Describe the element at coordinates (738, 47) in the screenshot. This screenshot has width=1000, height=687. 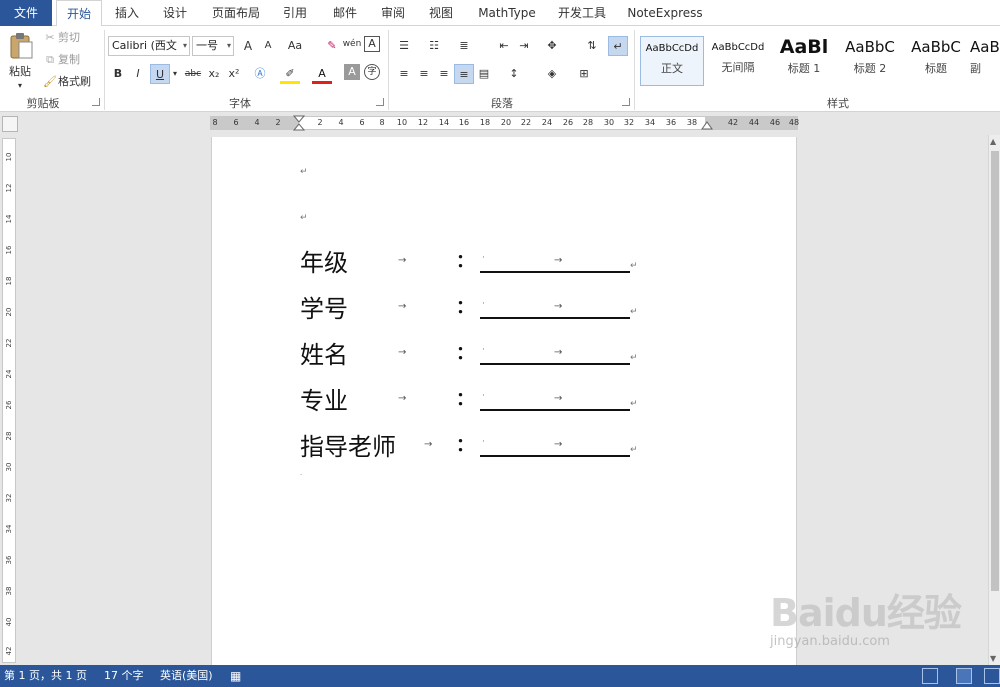
I see `style-sample: AaBbCcDd` at that location.